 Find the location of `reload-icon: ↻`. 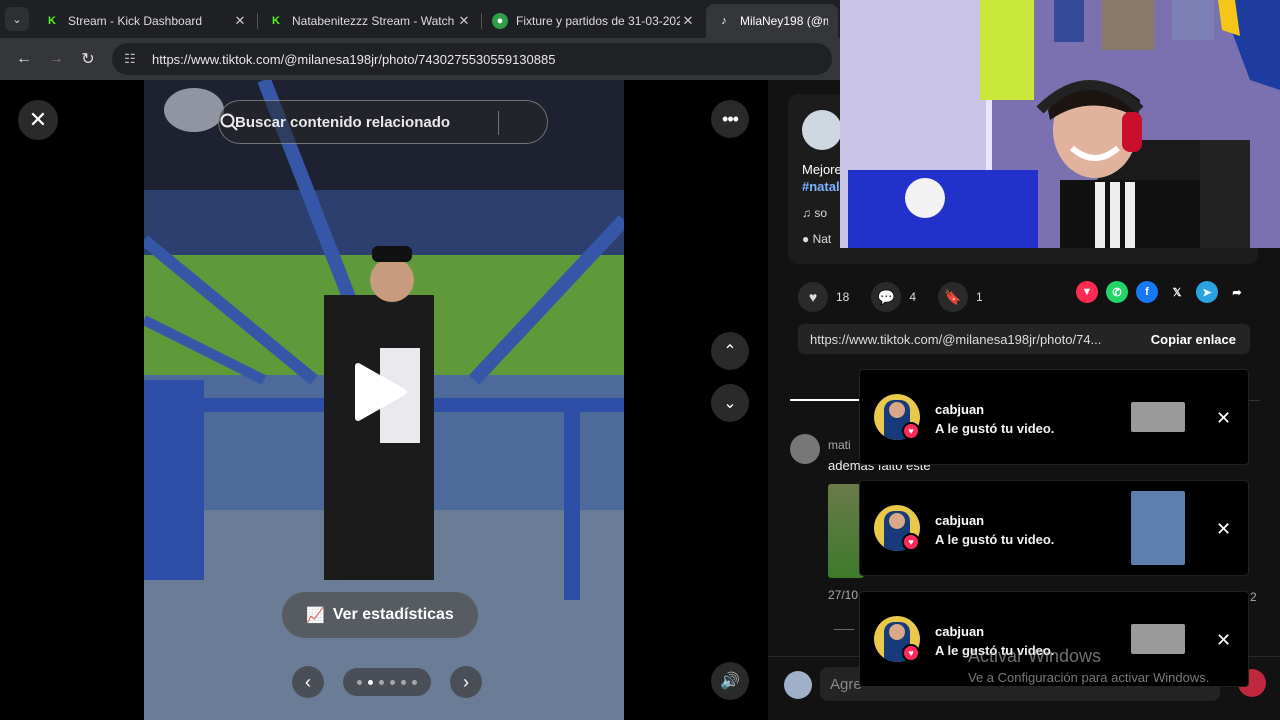

reload-icon: ↻ is located at coordinates (88, 59).